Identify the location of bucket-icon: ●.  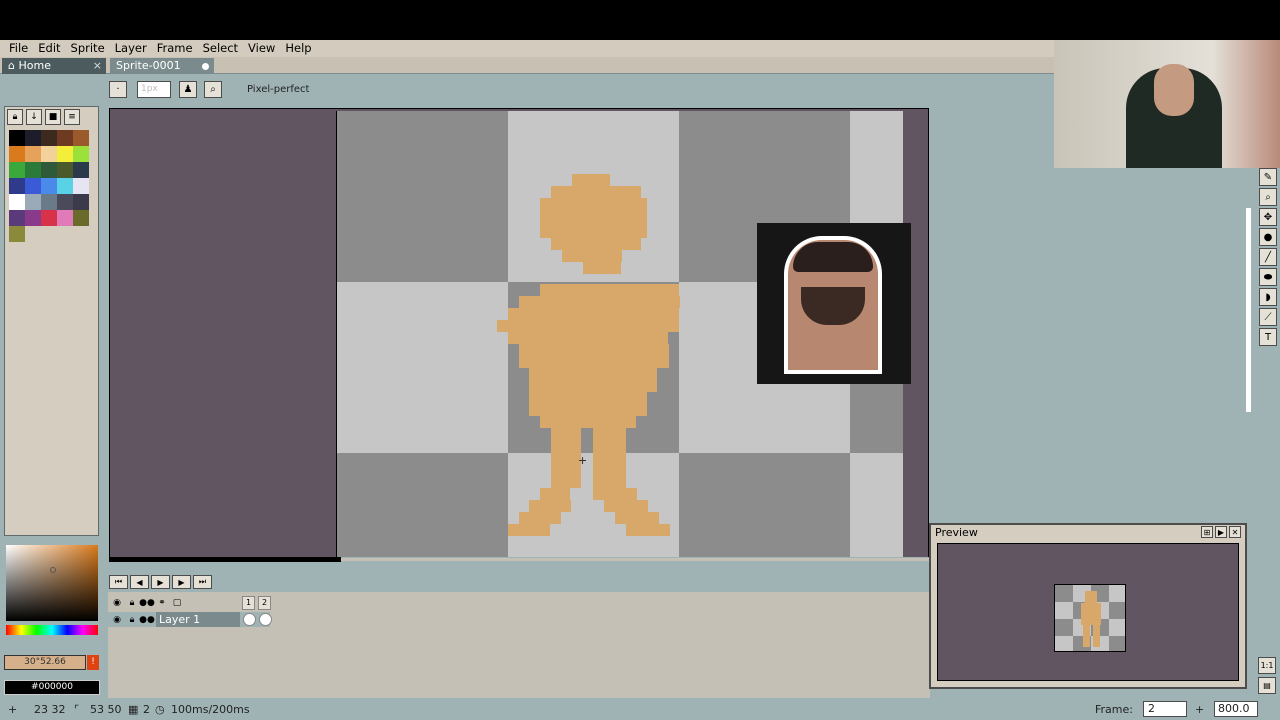
(1268, 237).